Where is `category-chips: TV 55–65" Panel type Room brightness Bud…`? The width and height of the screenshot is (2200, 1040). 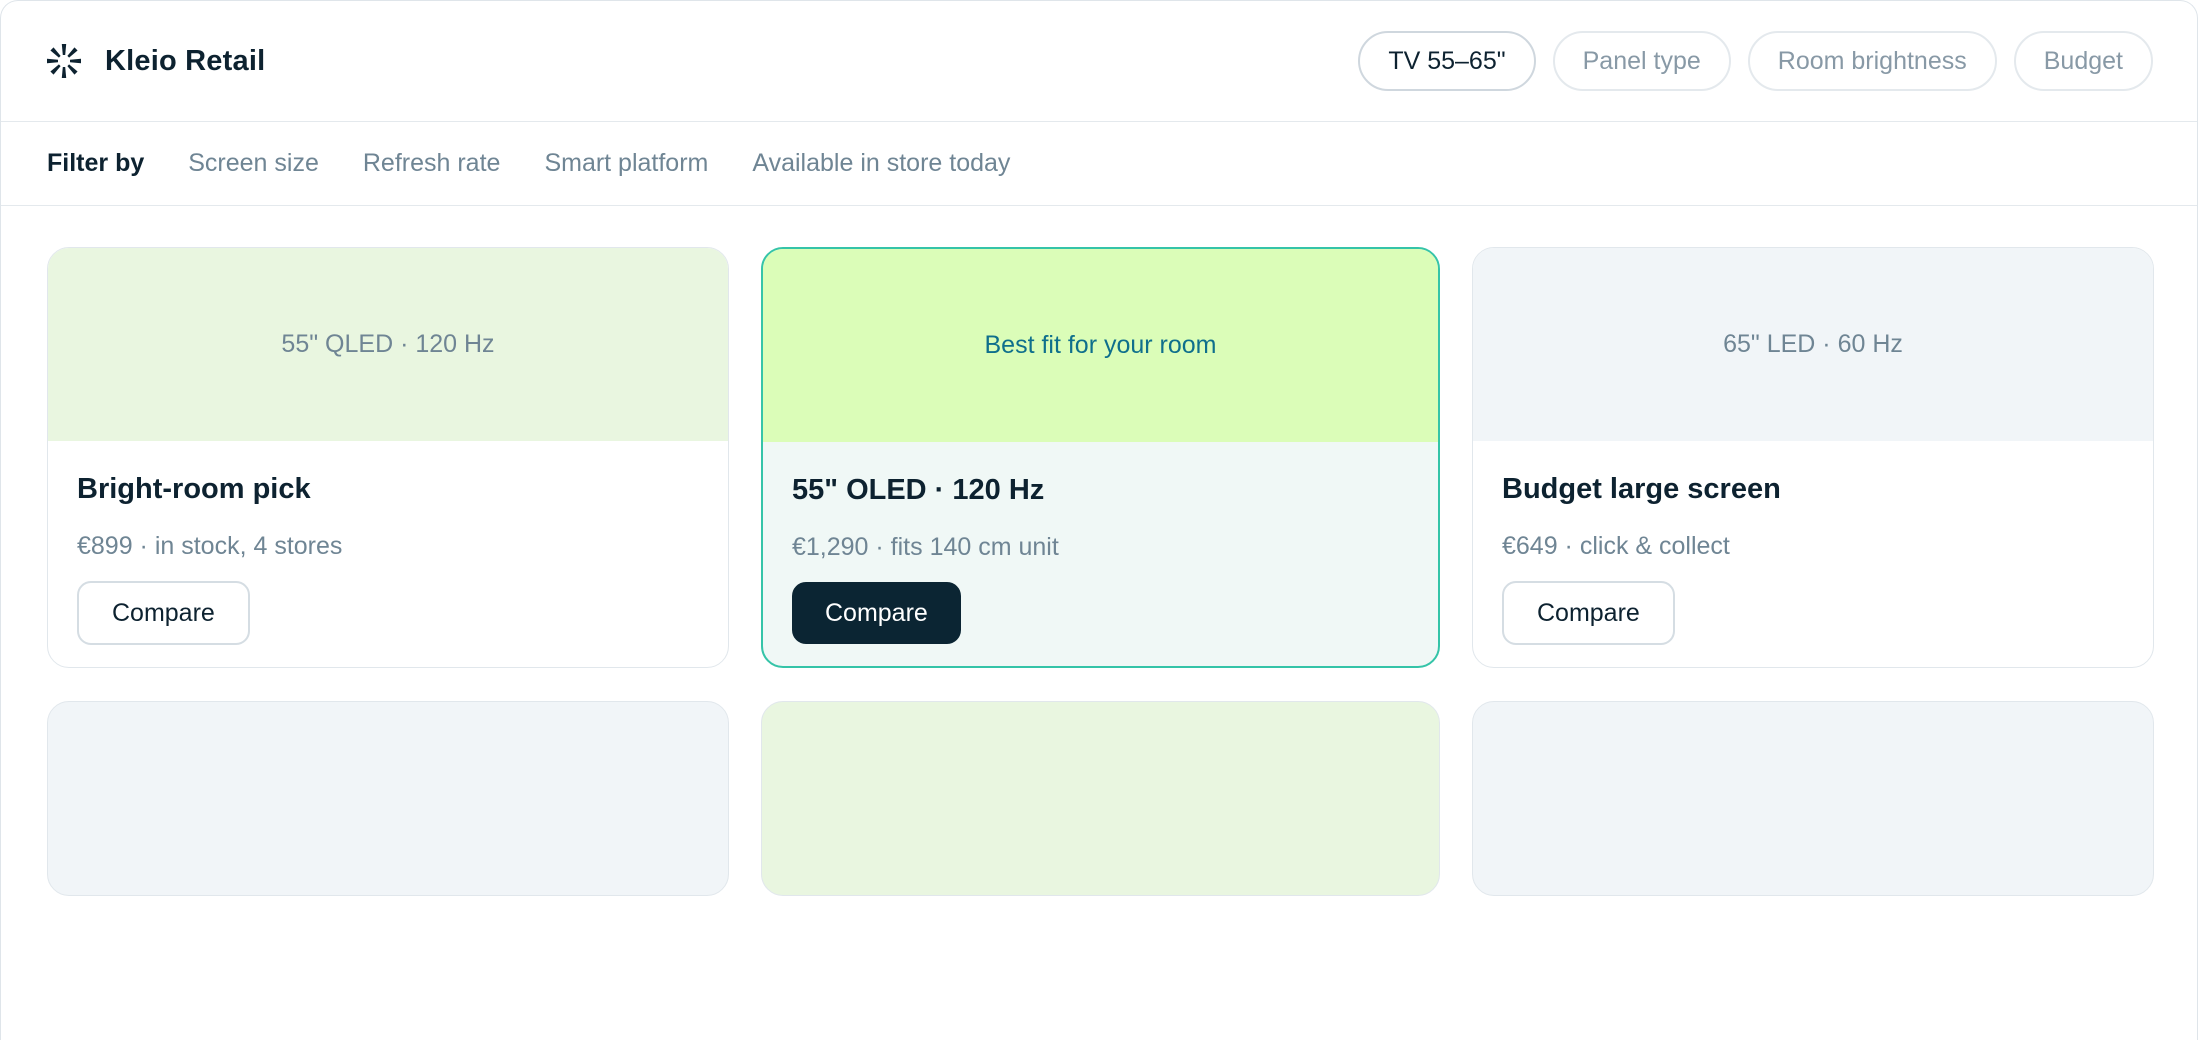 category-chips: TV 55–65" Panel type Room brightness Bud… is located at coordinates (1755, 61).